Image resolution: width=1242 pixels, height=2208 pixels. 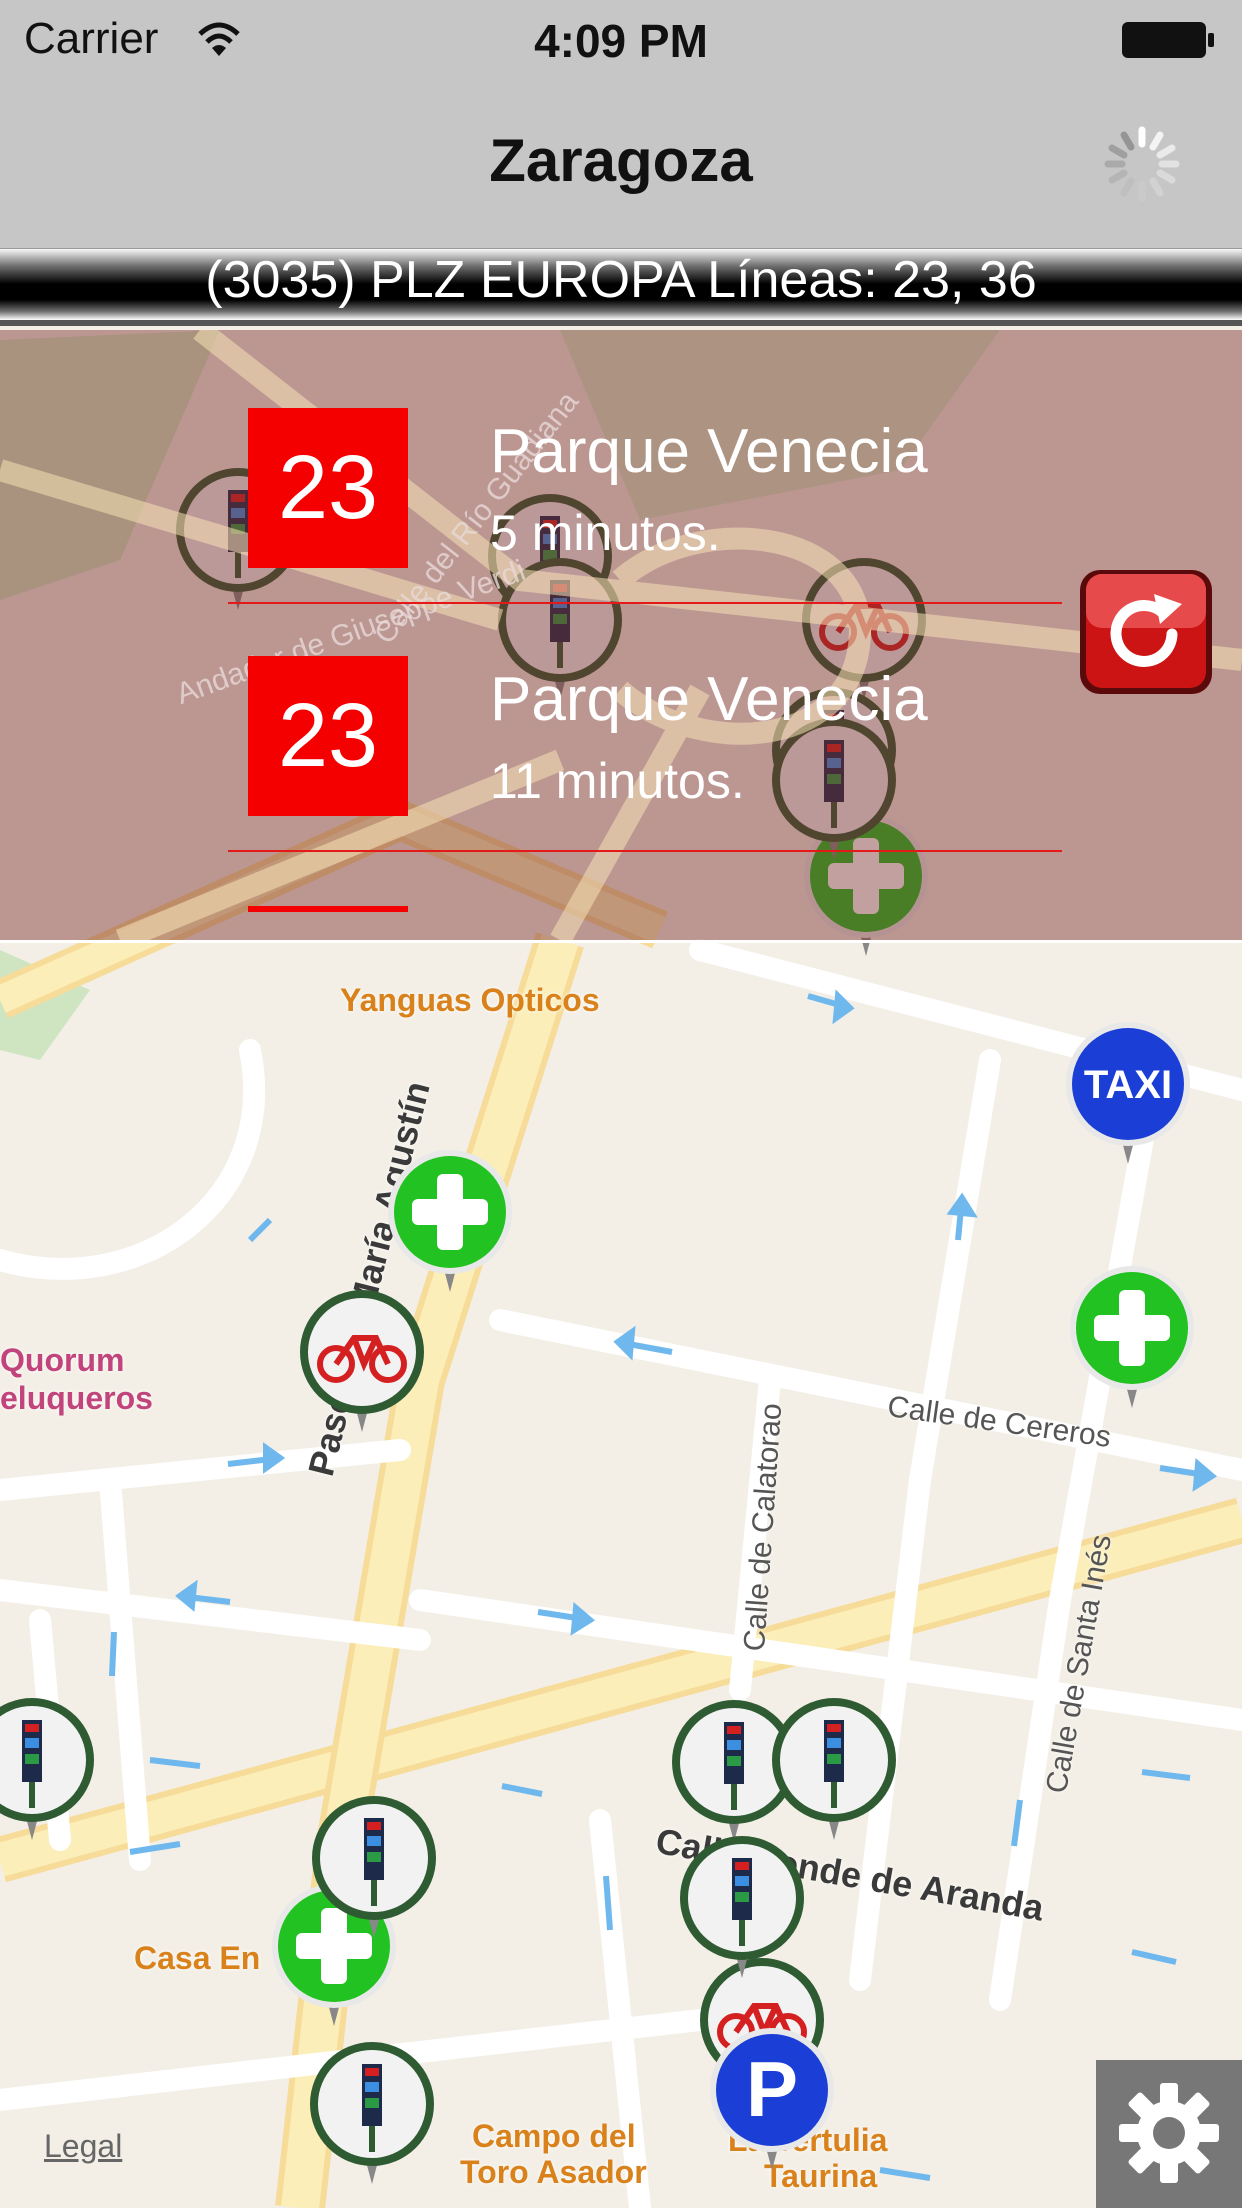 What do you see at coordinates (605, 533) in the screenshot?
I see `arrival-minutes: 5 minutos.` at bounding box center [605, 533].